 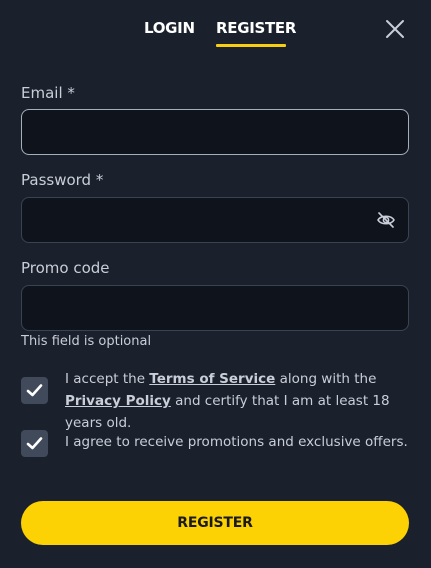 I want to click on eye-off-icon, so click(x=386, y=220).